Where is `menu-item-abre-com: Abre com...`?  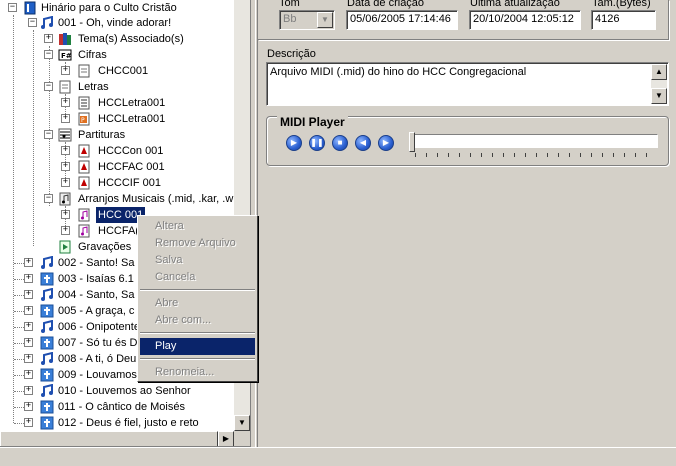 menu-item-abre-com: Abre com... is located at coordinates (197, 320).